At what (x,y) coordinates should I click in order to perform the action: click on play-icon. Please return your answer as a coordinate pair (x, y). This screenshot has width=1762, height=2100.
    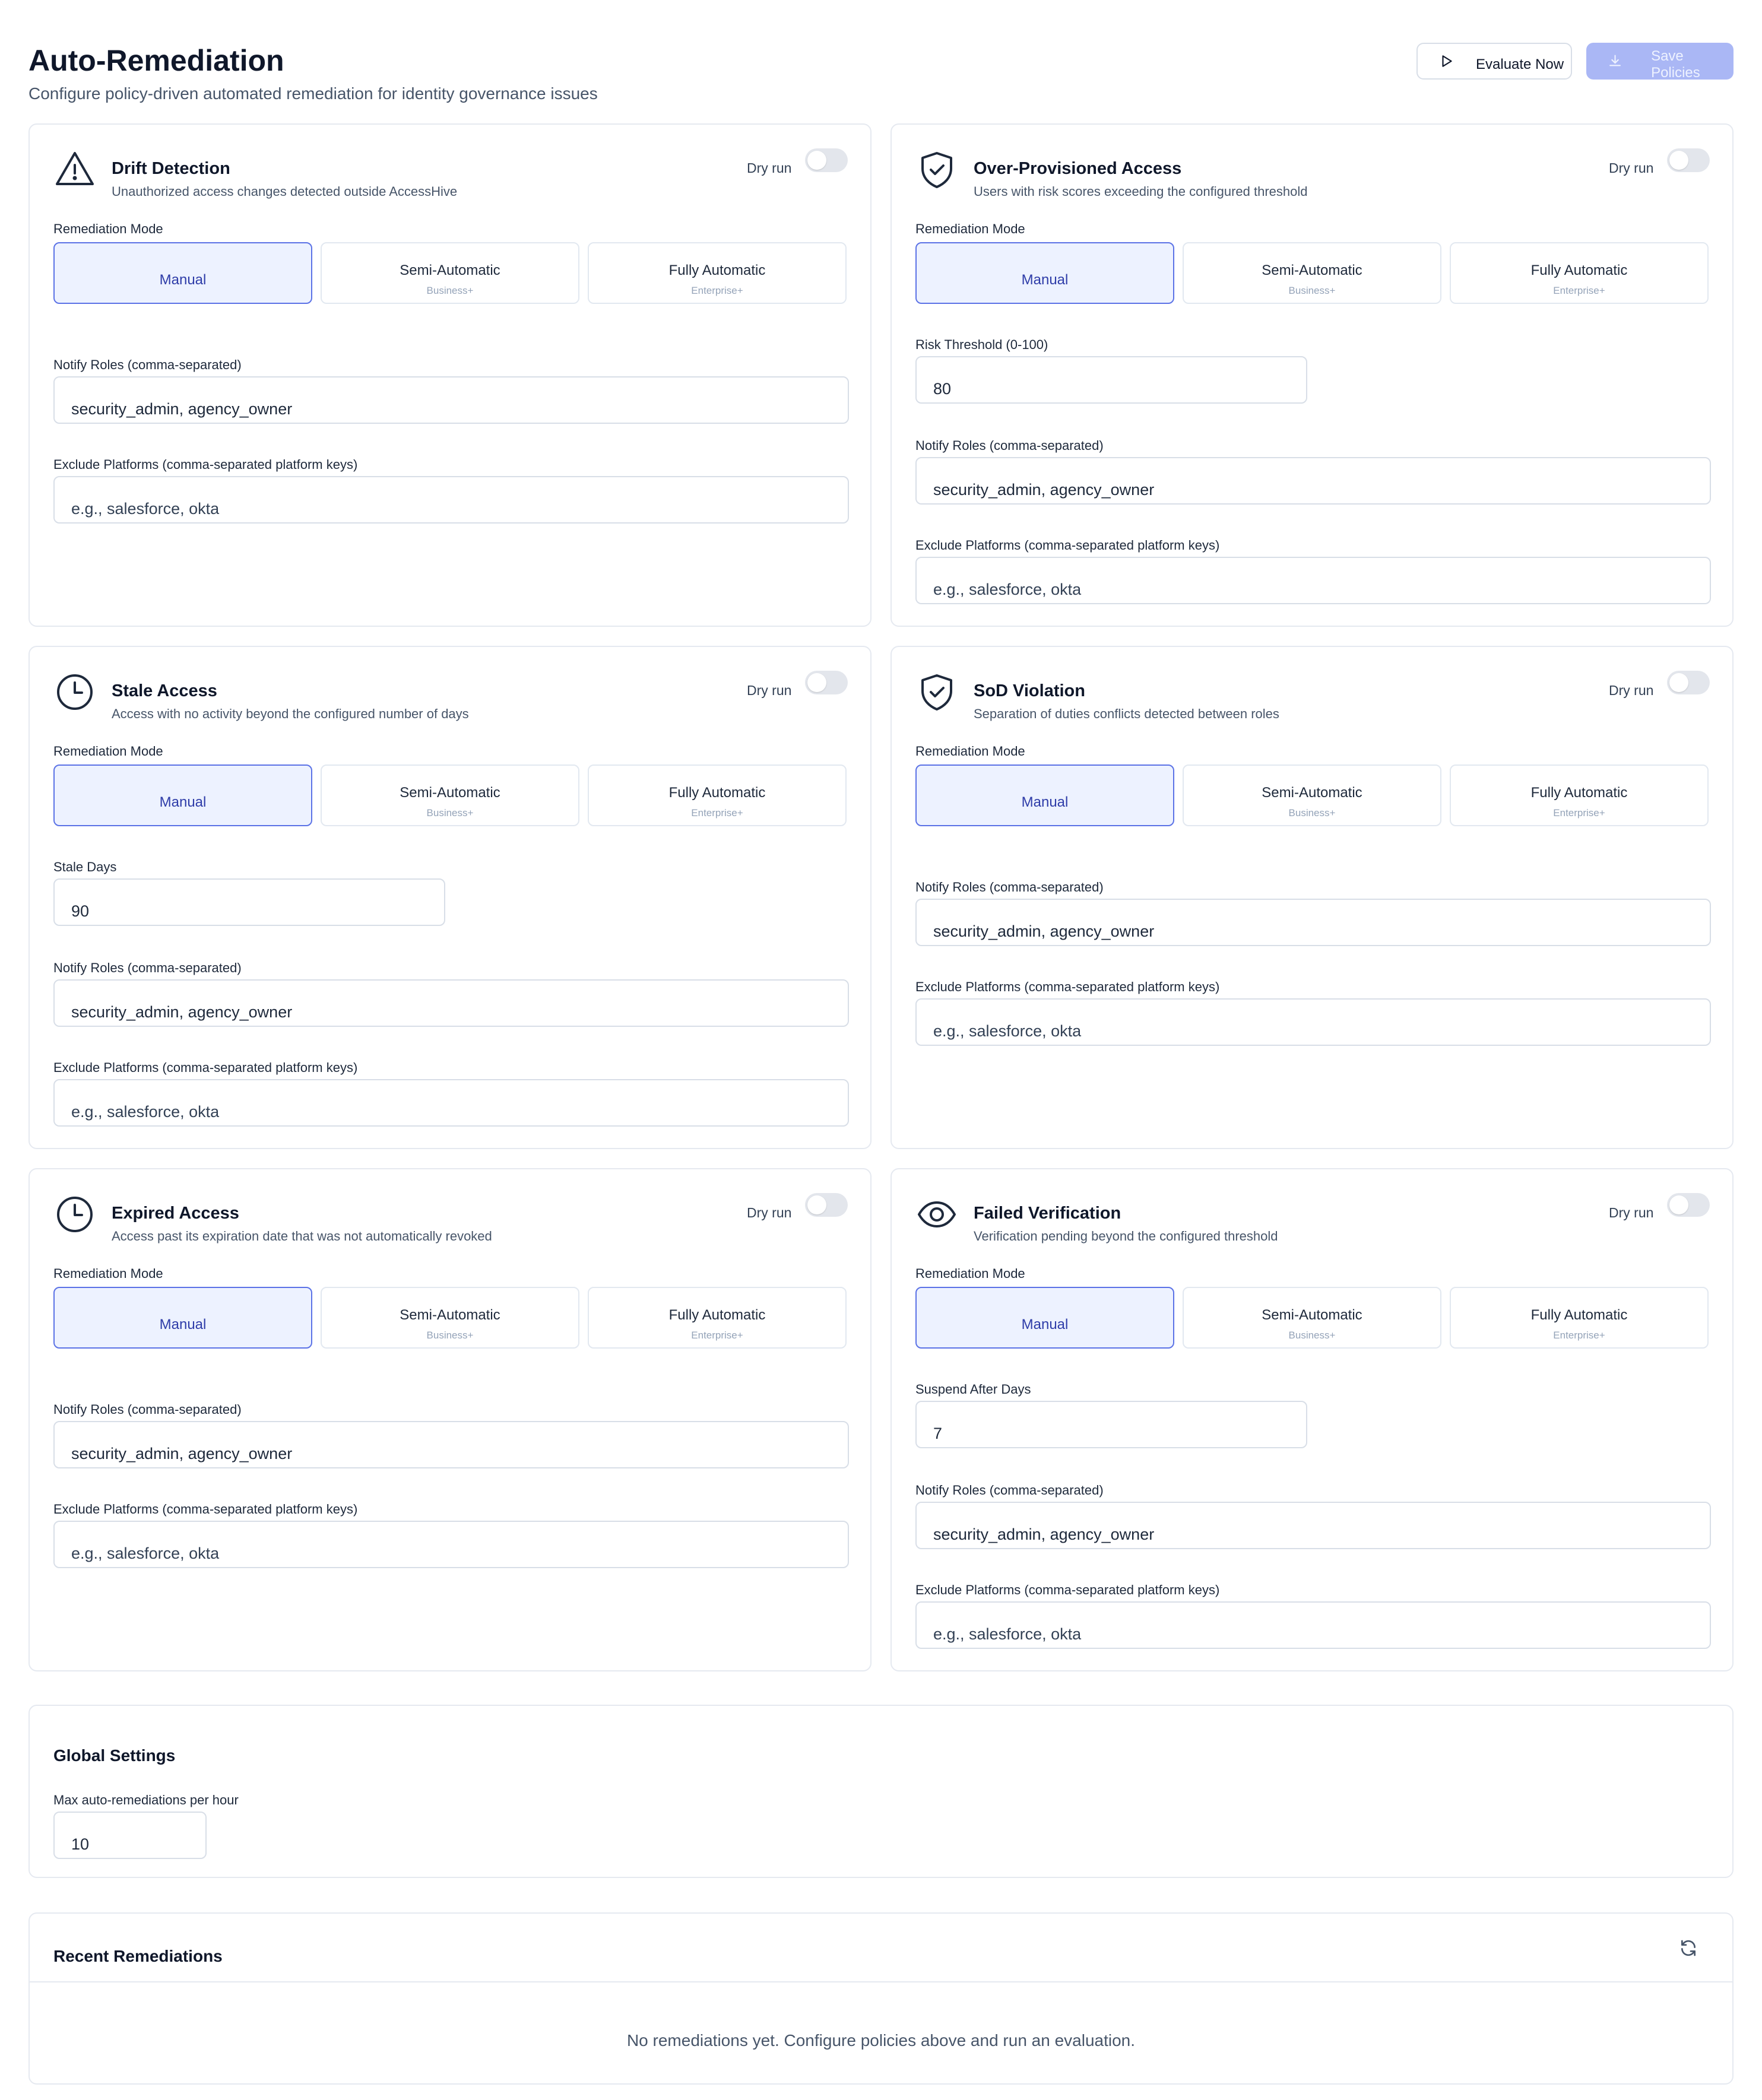
    Looking at the image, I should click on (1447, 61).